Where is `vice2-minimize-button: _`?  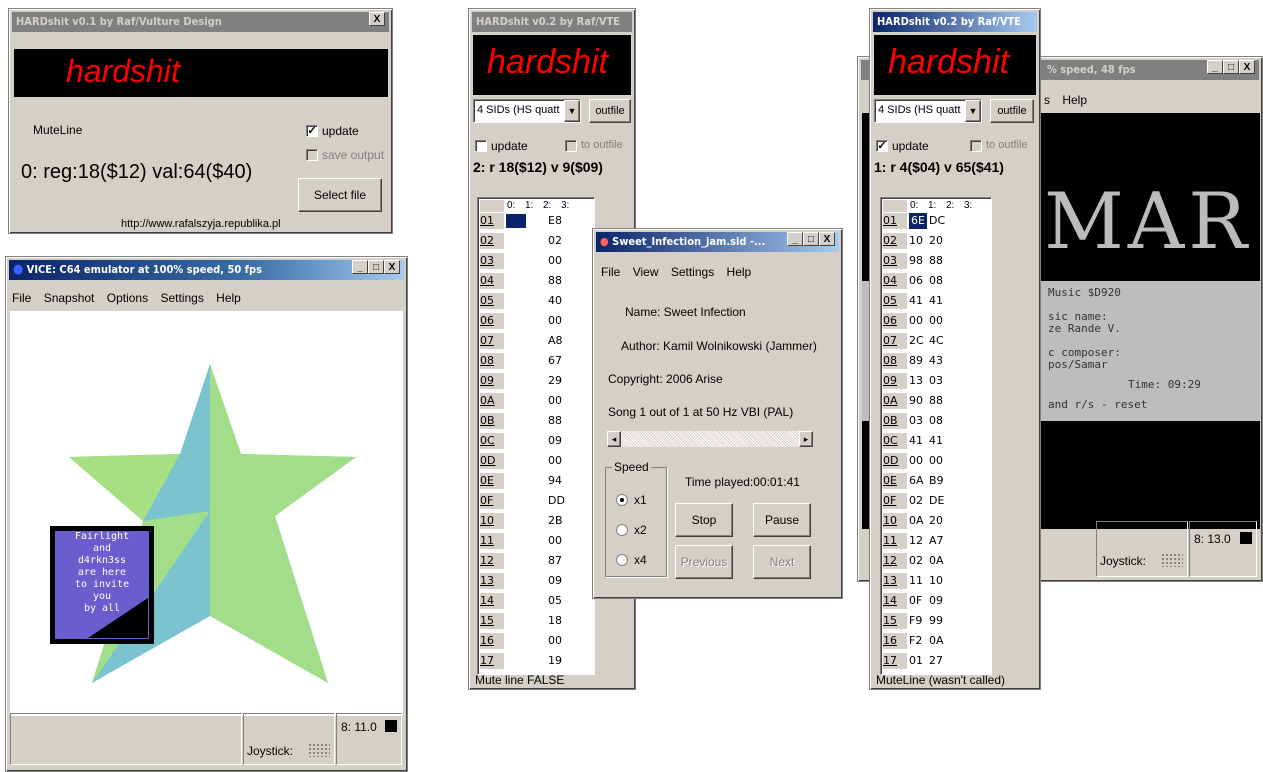
vice2-minimize-button: _ is located at coordinates (1215, 67).